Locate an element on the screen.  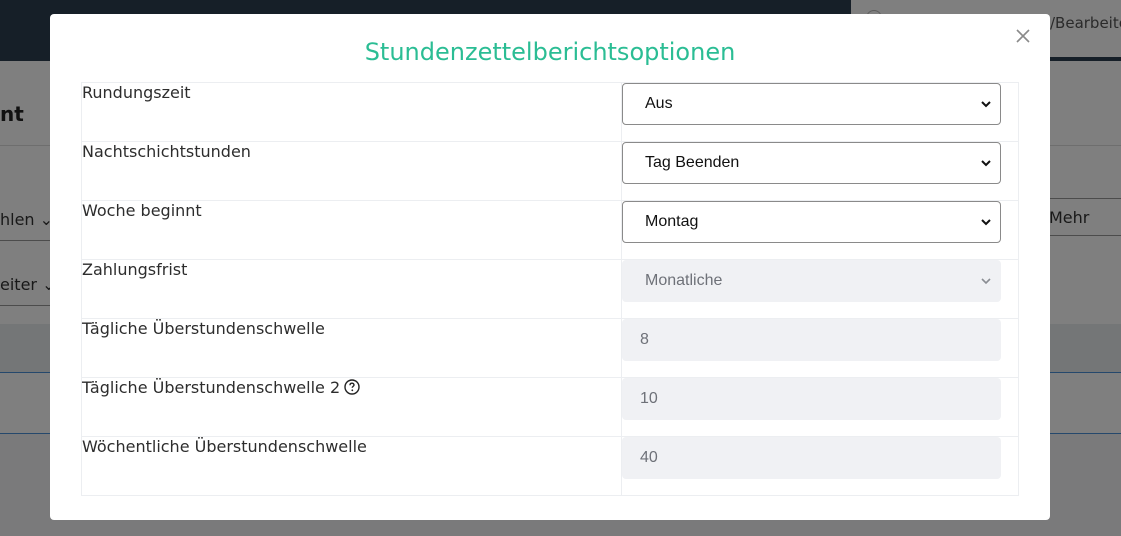
option-label: Rundungszeit is located at coordinates (351, 112).